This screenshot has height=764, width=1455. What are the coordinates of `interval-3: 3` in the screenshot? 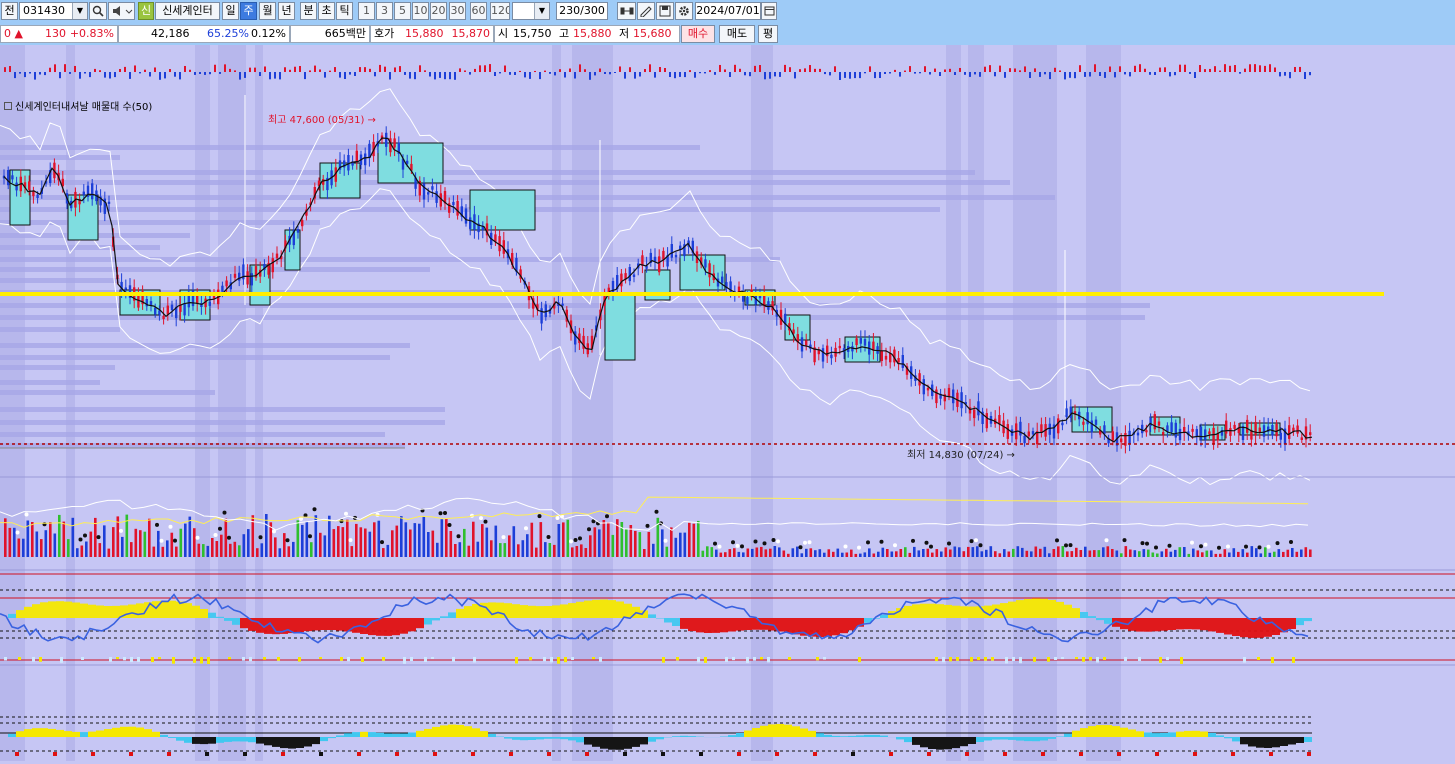 It's located at (384, 11).